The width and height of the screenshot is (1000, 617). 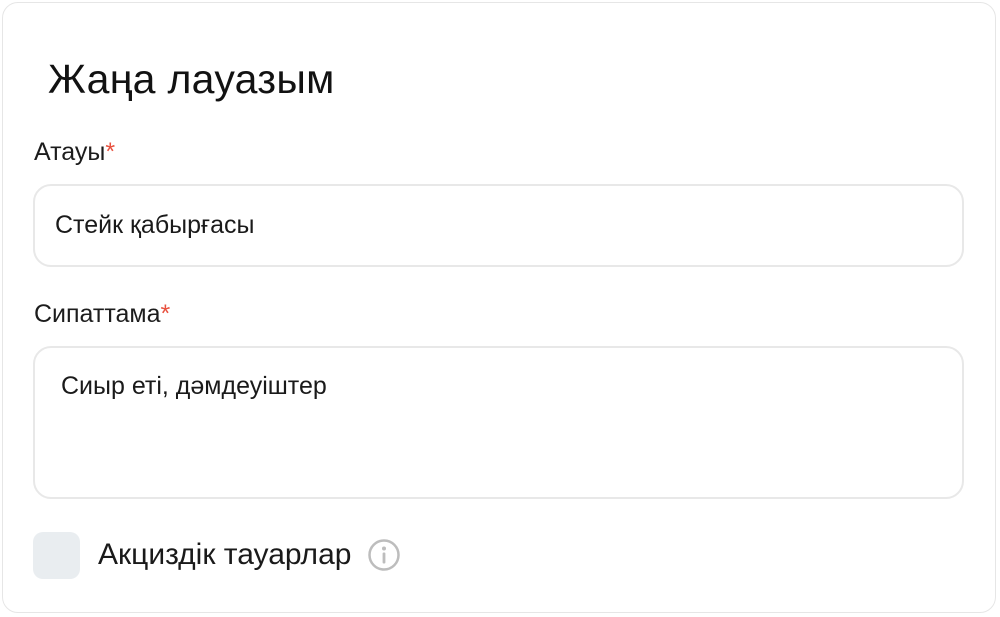 I want to click on excise-goods-row: Акциздік тауарлар, so click(x=217, y=555).